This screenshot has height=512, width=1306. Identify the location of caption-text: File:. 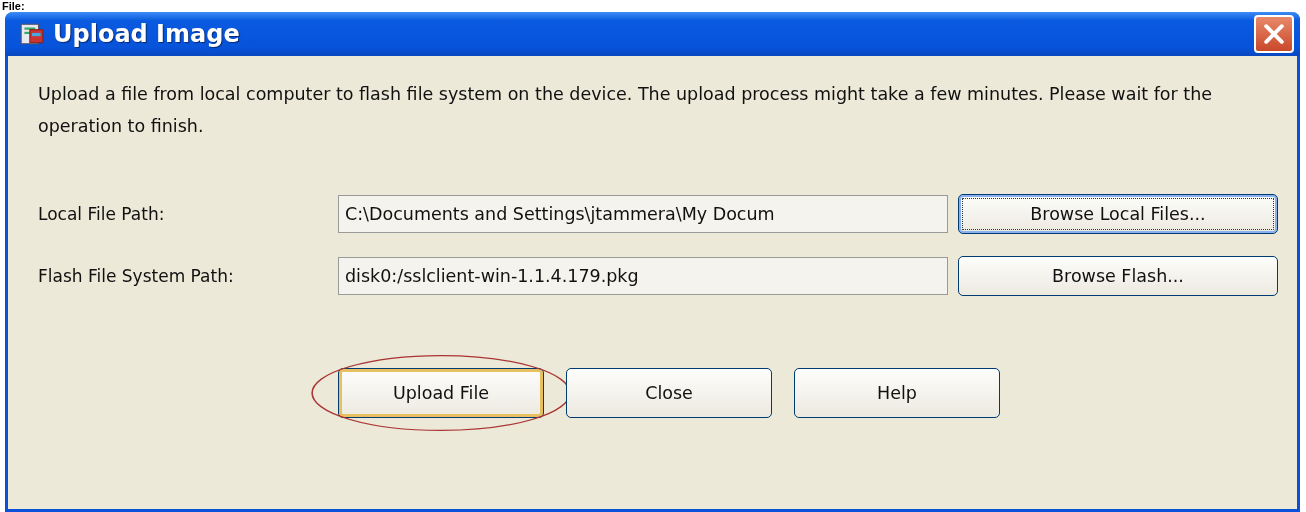
(13, 6).